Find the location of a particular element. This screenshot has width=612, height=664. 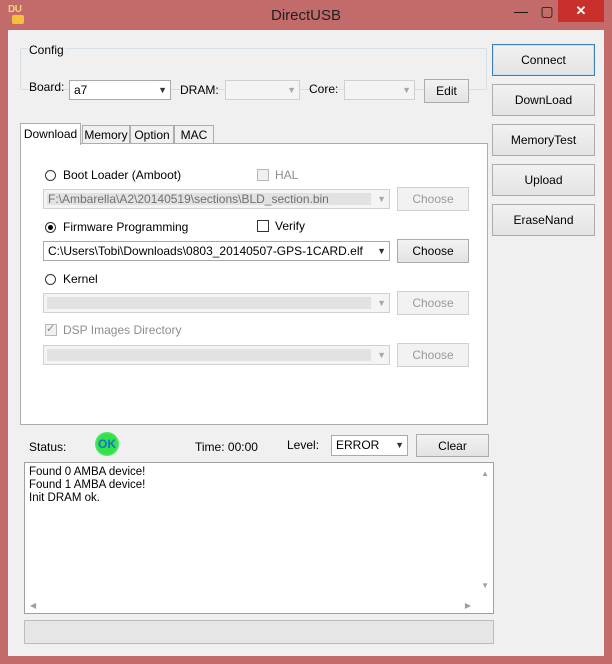

minimize-button: — is located at coordinates (521, 11).